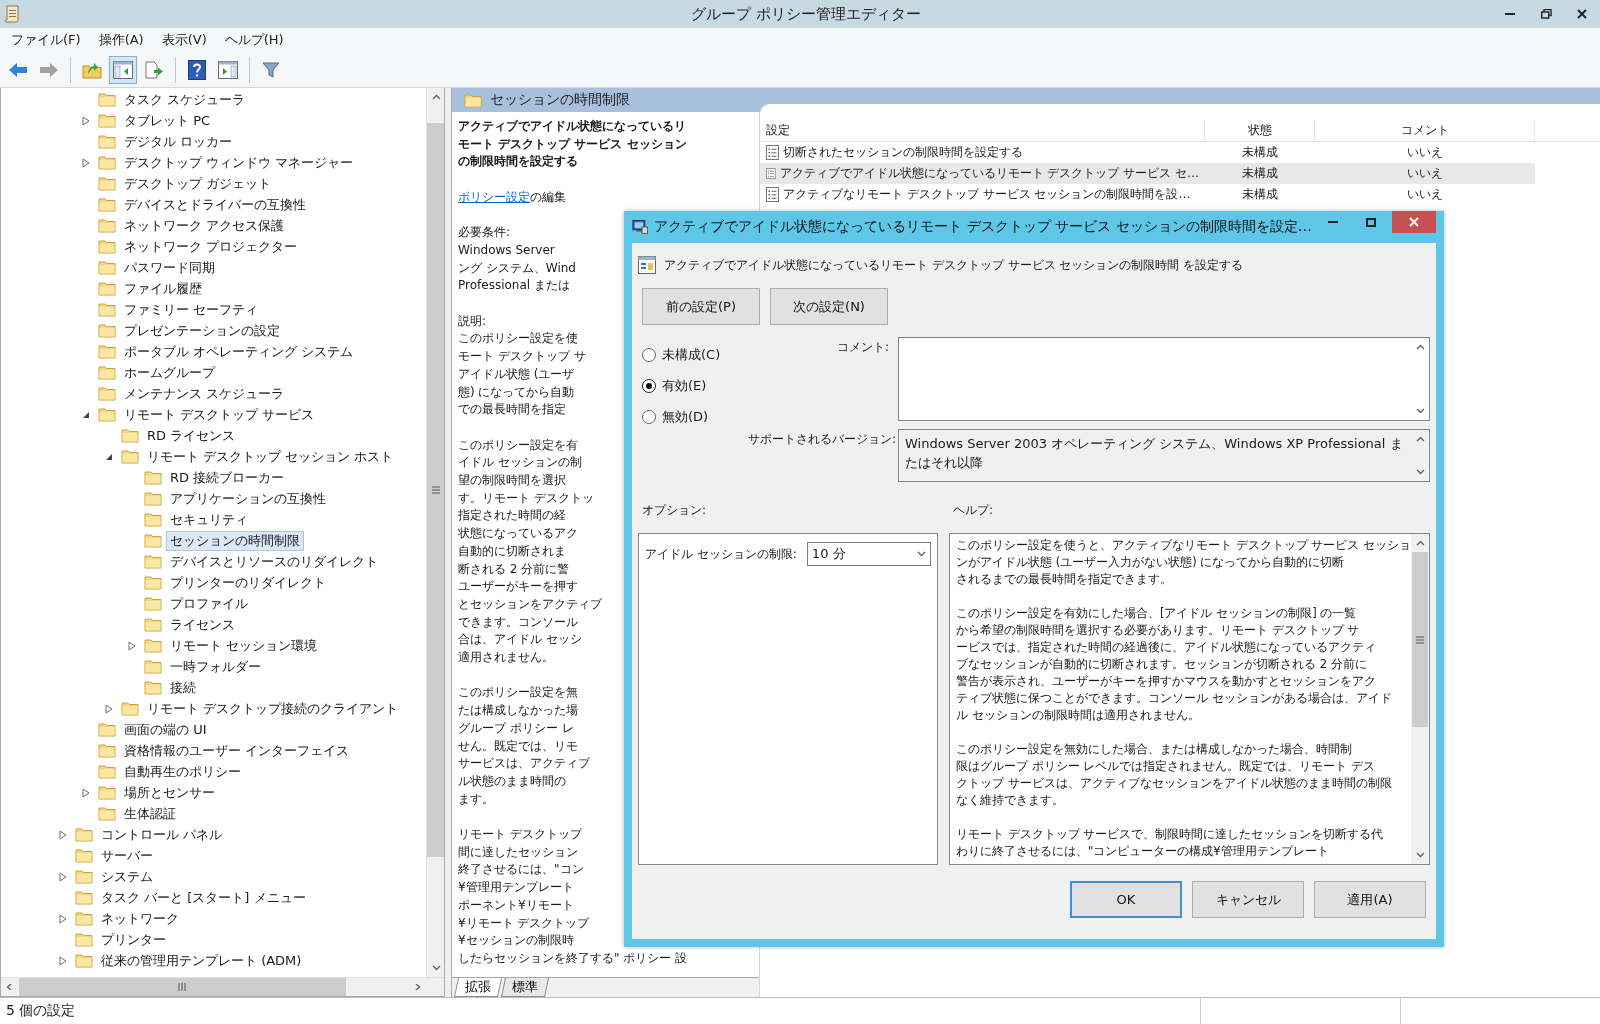 Image resolution: width=1600 pixels, height=1024 pixels. Describe the element at coordinates (1147, 194) in the screenshot. I see `settings-row: アクティブなリモート デスクトップ サービス セッションの制限時間を設… 未構成 いいえ` at that location.